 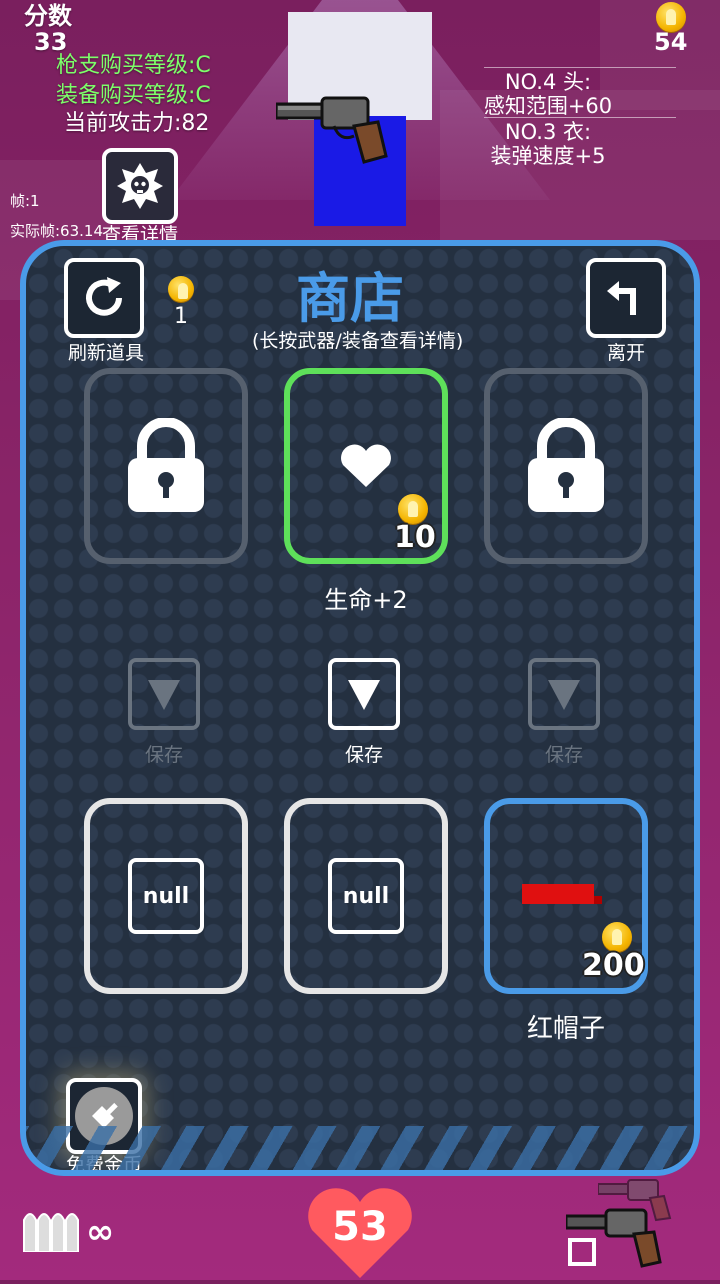 What do you see at coordinates (565, 1029) in the screenshot?
I see `hat-name: 红帽子` at bounding box center [565, 1029].